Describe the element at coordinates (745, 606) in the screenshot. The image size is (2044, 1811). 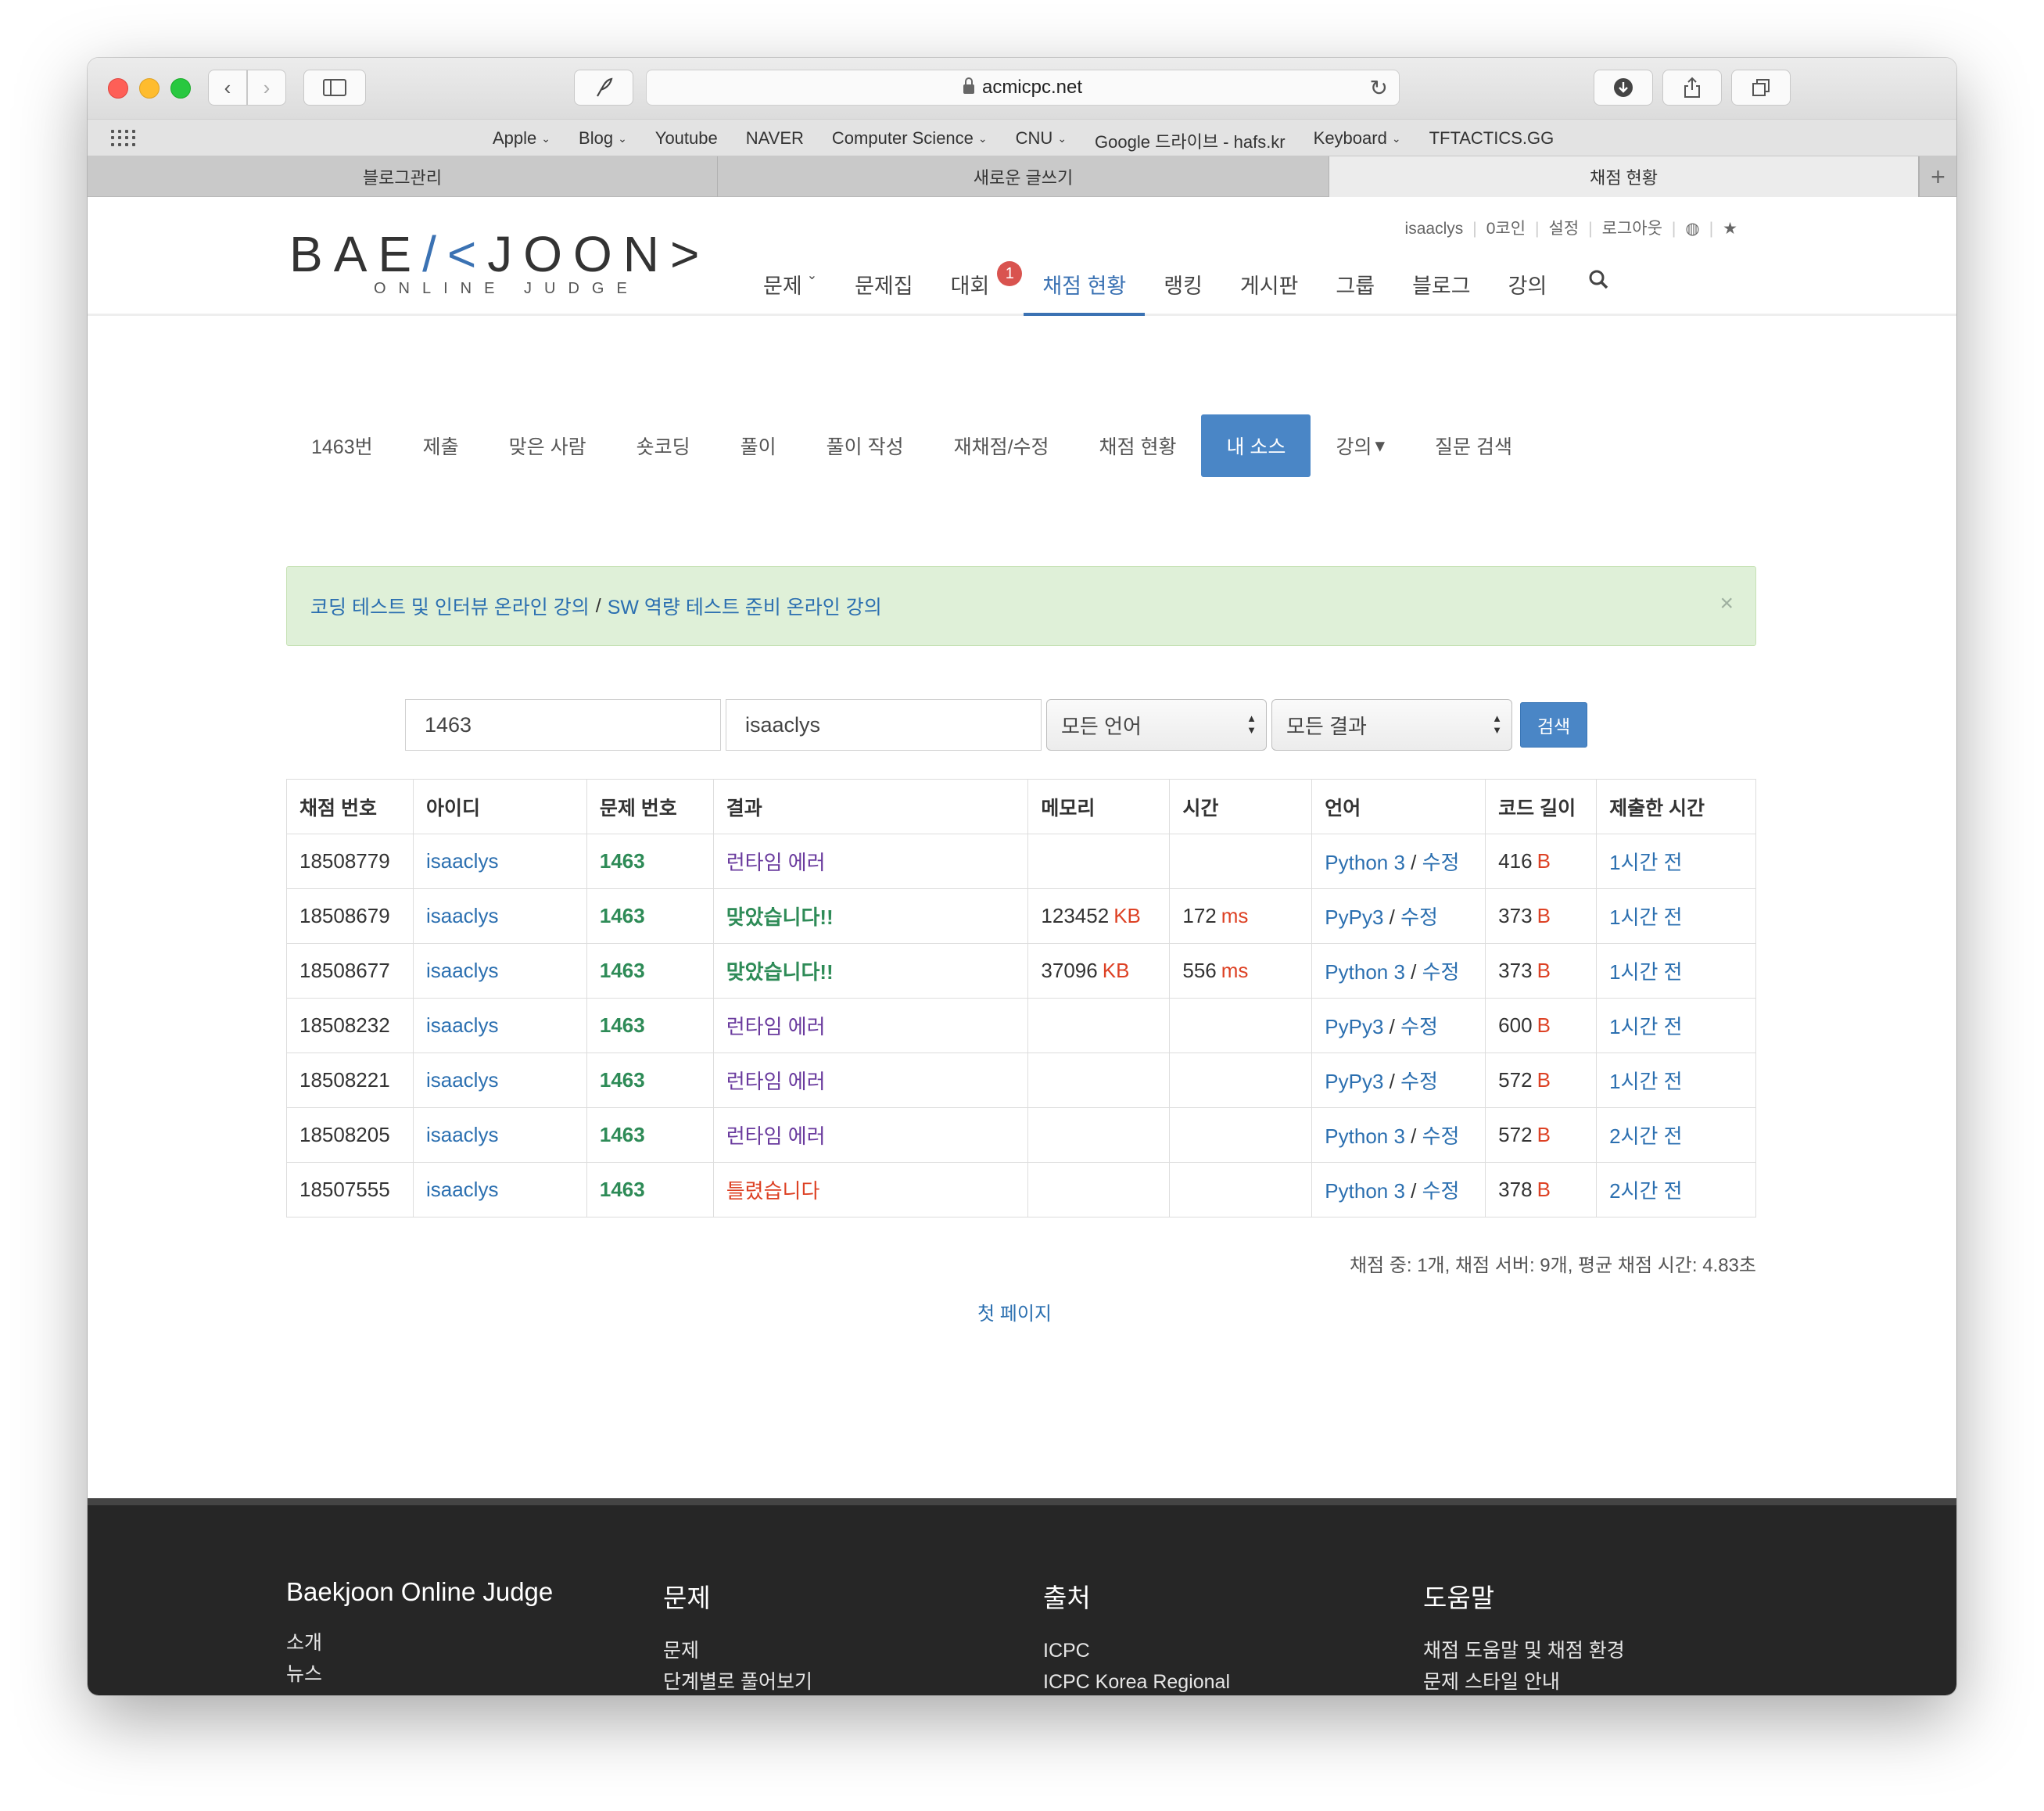
I see `lecture-link-sw-test: SW 역량 테스트 준비 온라인 강의` at that location.